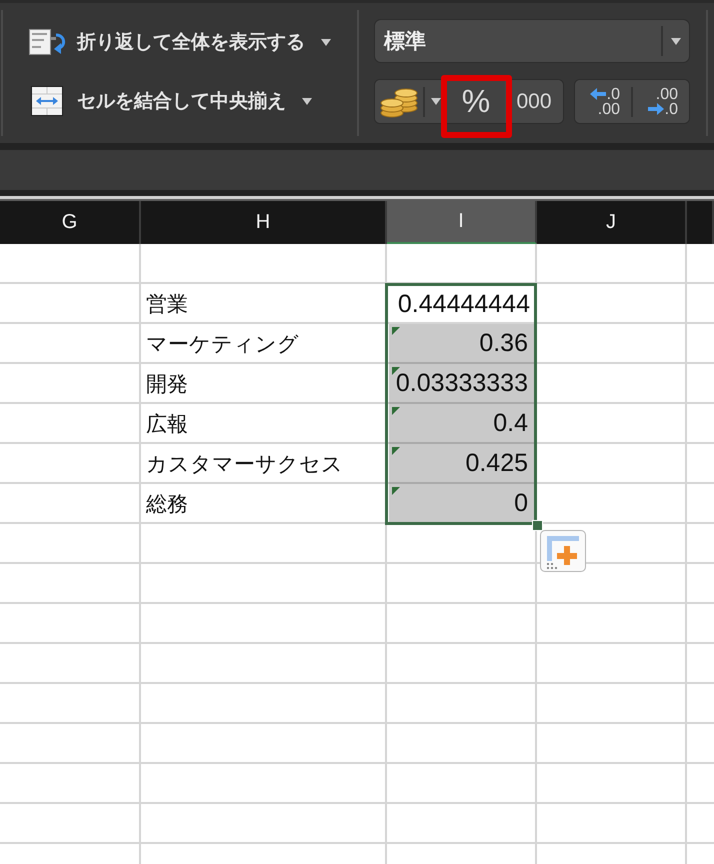 This screenshot has height=864, width=714. Describe the element at coordinates (462, 424) in the screenshot. I see `table-cell: 0.4` at that location.